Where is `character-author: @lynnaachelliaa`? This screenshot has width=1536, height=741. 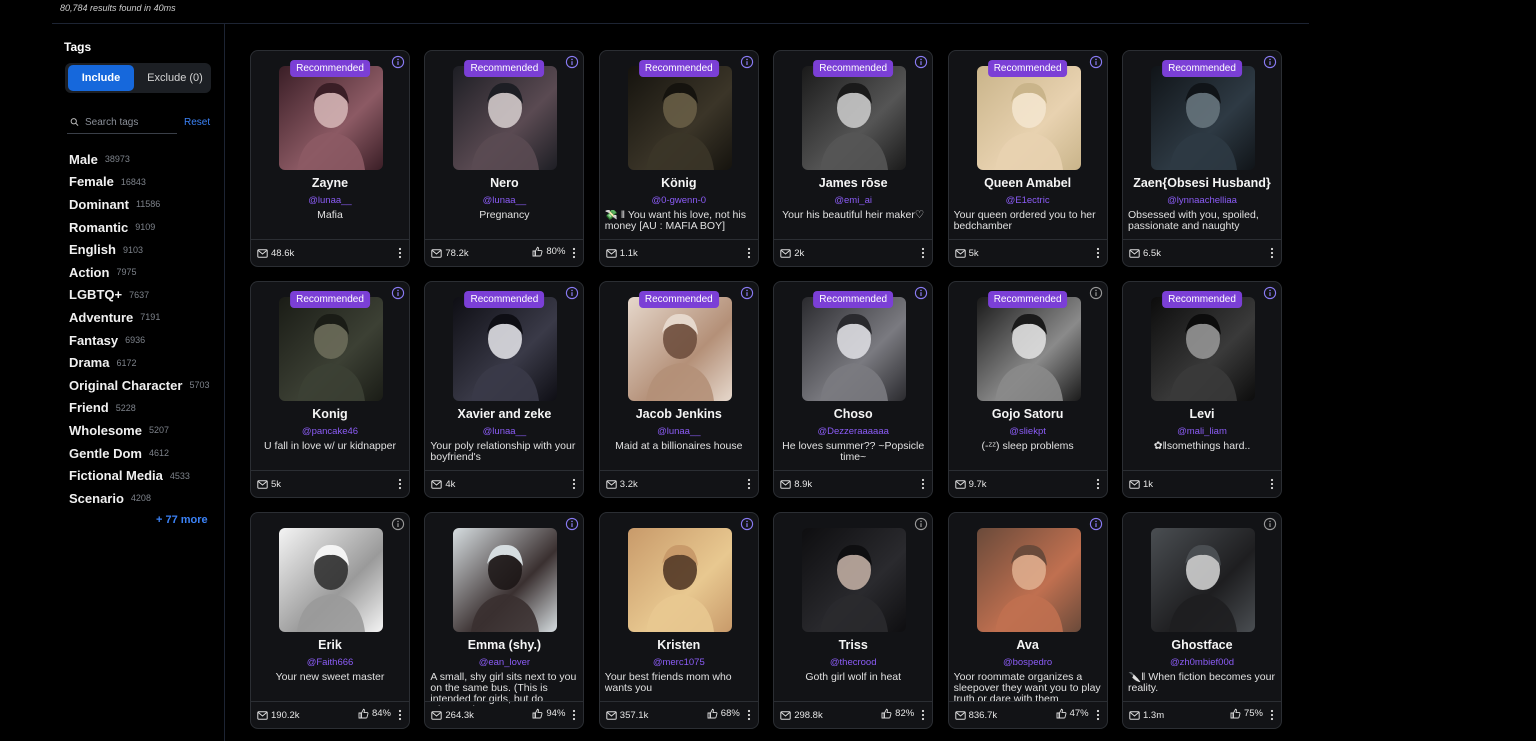
character-author: @lynnaachelliaa is located at coordinates (1202, 200).